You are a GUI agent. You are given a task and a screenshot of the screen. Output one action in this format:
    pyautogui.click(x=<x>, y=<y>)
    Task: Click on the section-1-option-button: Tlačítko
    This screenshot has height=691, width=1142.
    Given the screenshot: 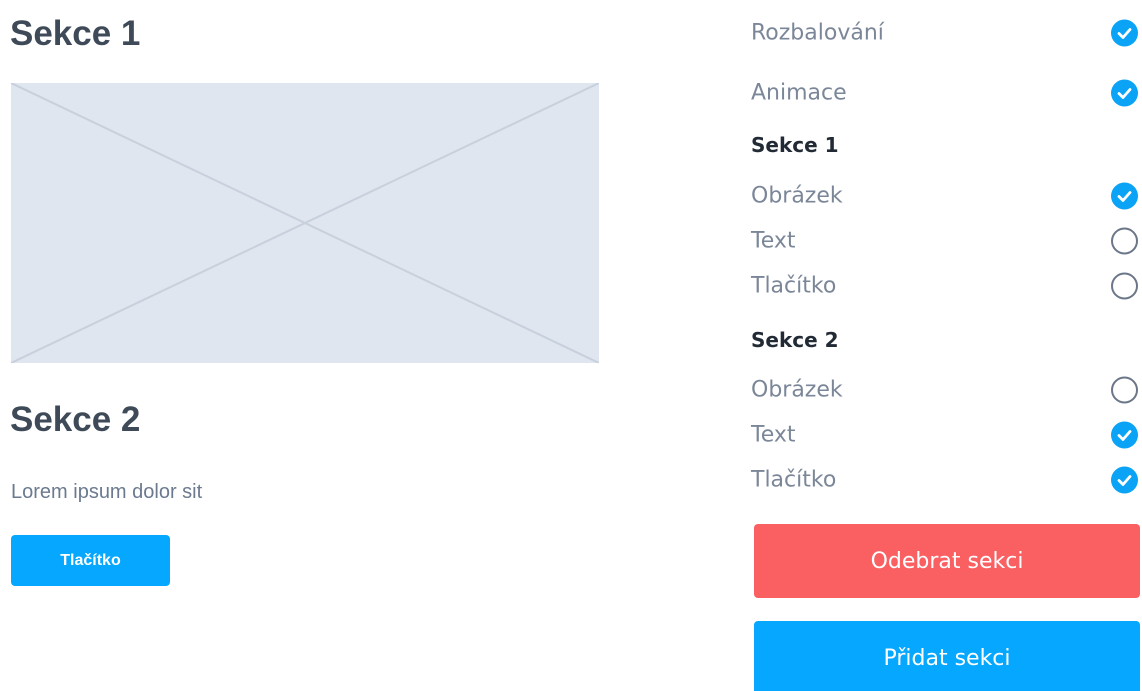 What is the action you would take?
    pyautogui.click(x=944, y=286)
    